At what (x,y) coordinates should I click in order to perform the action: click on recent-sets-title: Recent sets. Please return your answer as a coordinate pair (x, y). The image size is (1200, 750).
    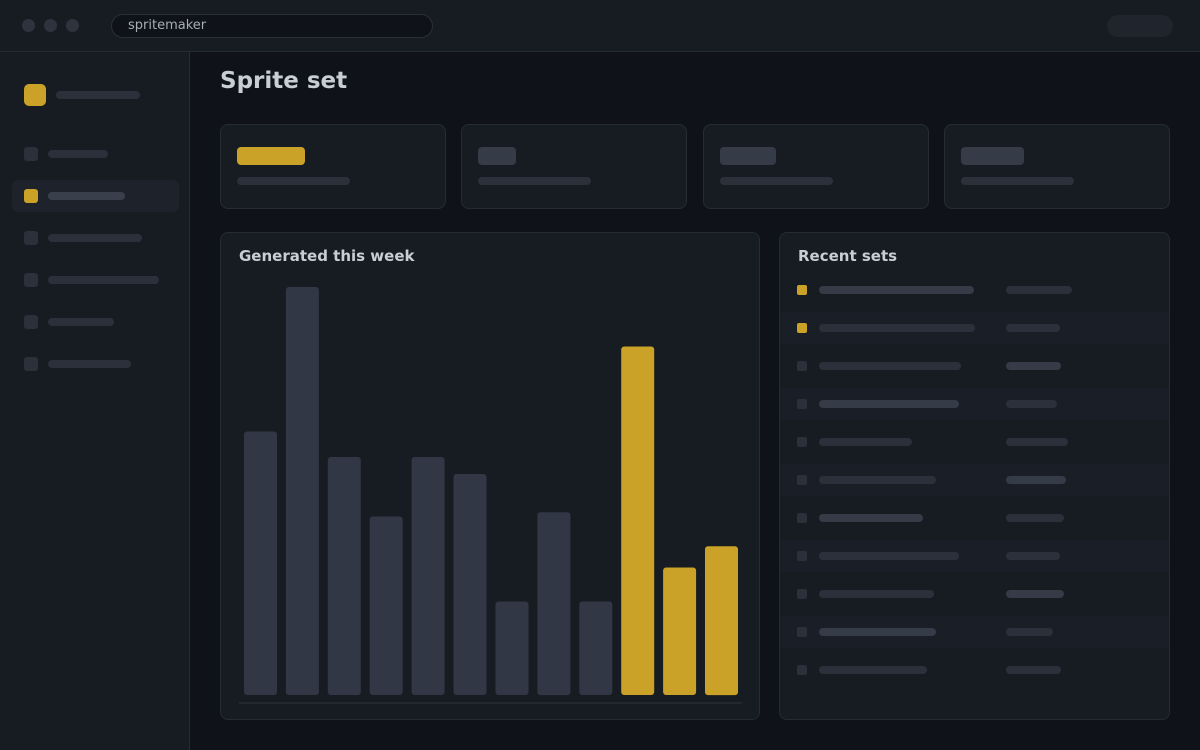
    Looking at the image, I should click on (848, 256).